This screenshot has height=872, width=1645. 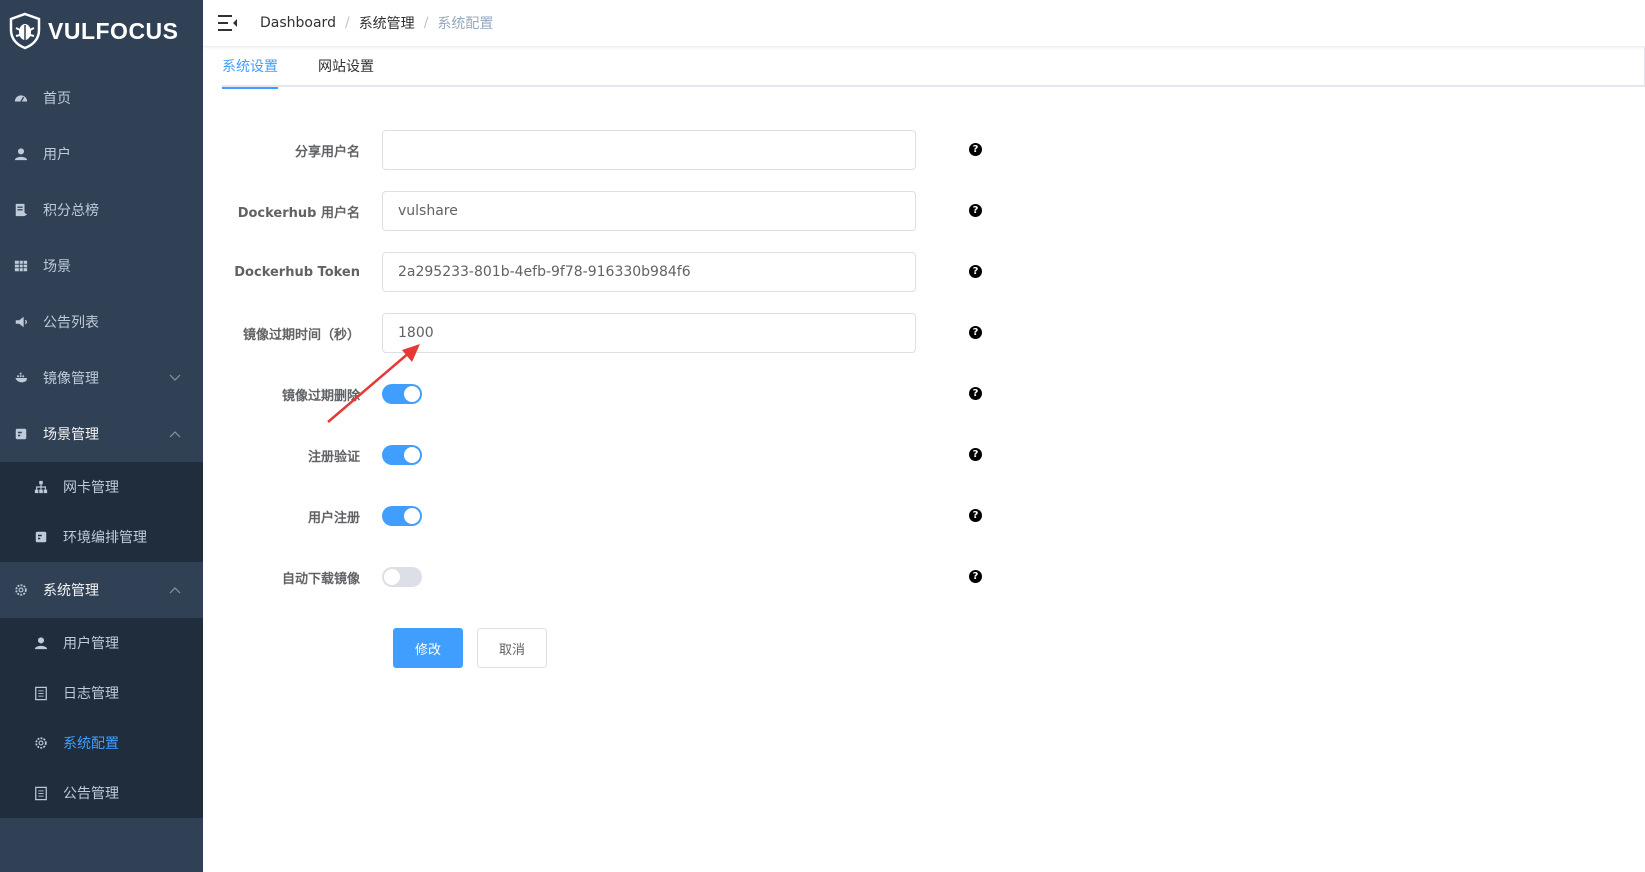 I want to click on dockerhub-token-label: Dockerhub Token, so click(x=297, y=272).